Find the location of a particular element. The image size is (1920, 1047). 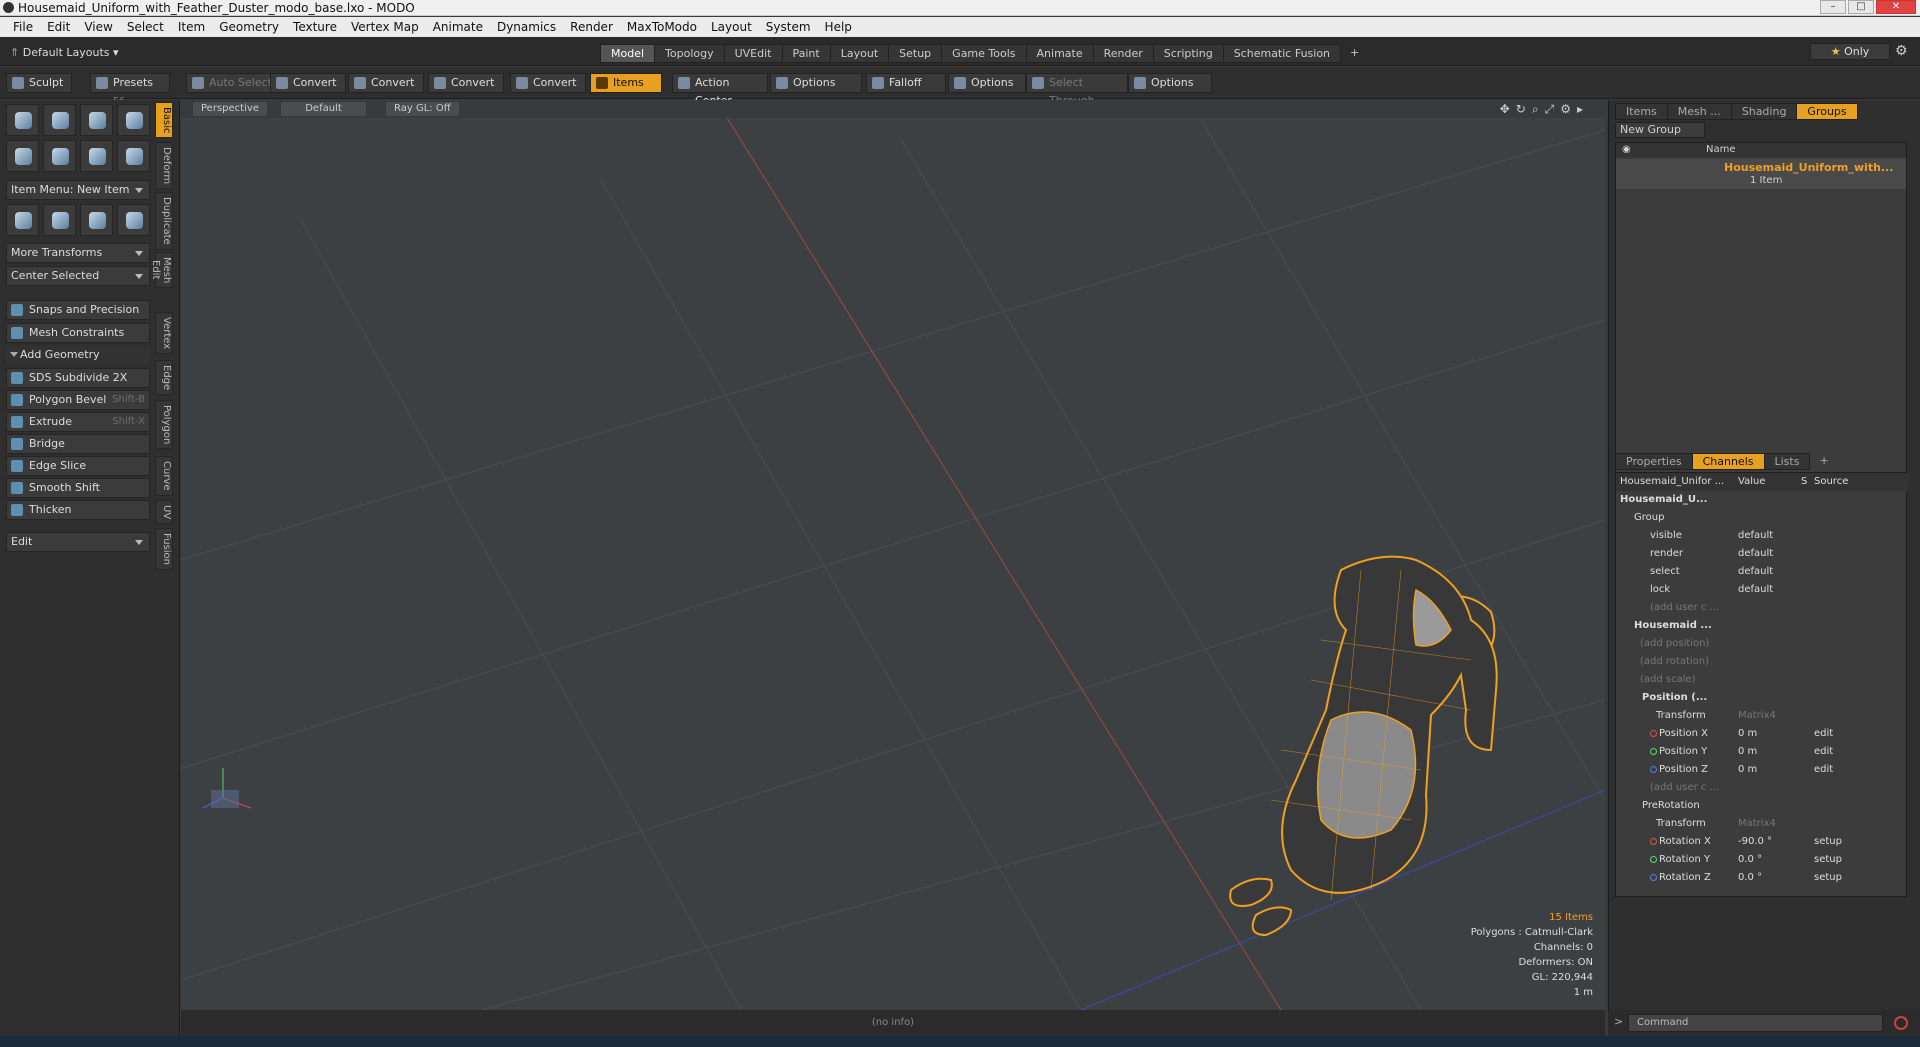

locator-icon is located at coordinates (22, 220).